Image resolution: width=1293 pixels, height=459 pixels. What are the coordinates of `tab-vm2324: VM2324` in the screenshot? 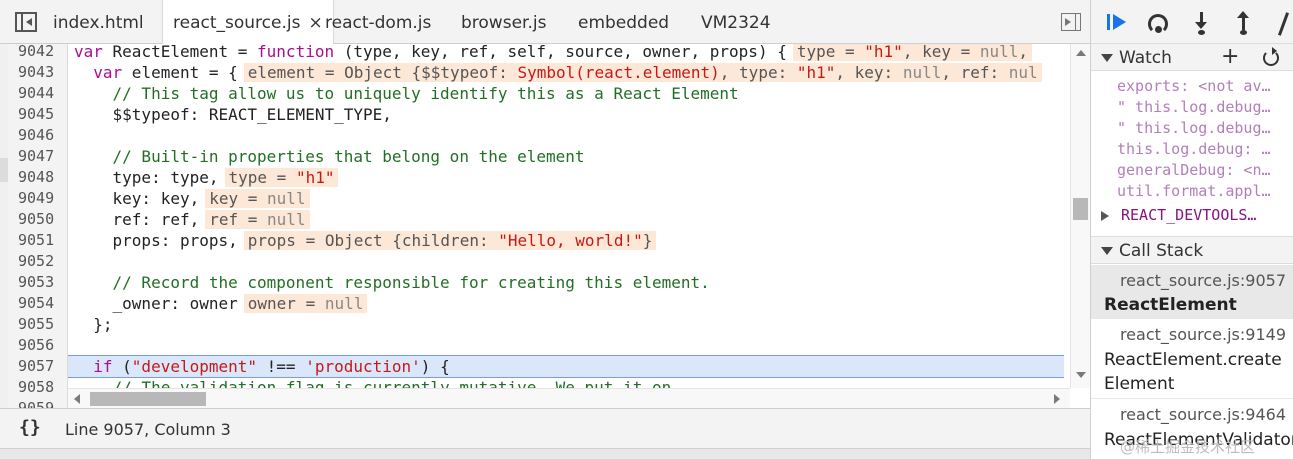 It's located at (736, 22).